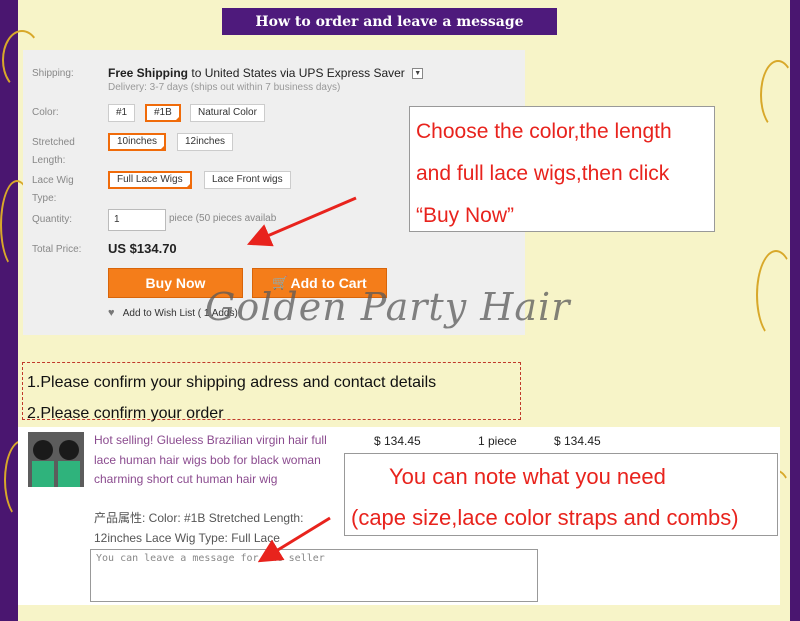 This screenshot has width=800, height=621. I want to click on product-thumbnail, so click(56, 459).